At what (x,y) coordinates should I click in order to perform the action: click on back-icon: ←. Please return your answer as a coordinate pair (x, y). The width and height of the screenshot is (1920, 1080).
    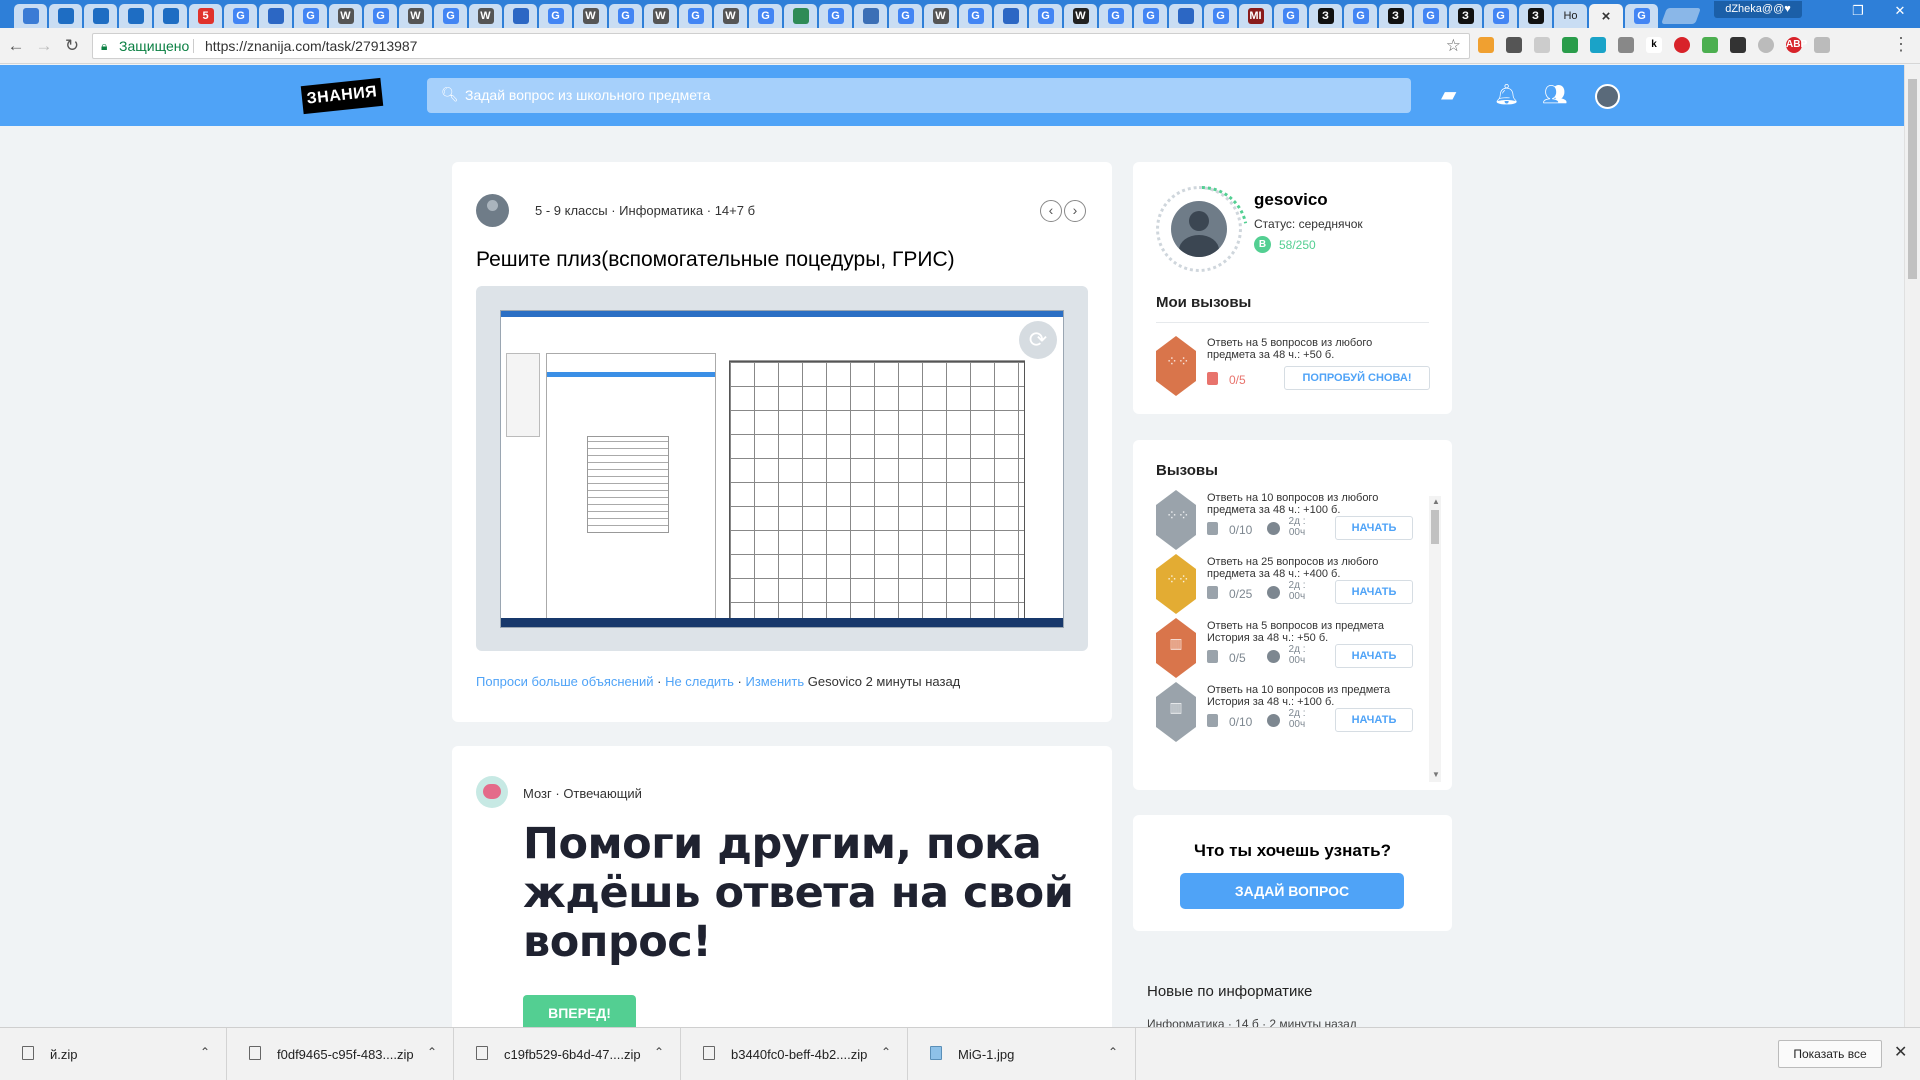
    Looking at the image, I should click on (16, 46).